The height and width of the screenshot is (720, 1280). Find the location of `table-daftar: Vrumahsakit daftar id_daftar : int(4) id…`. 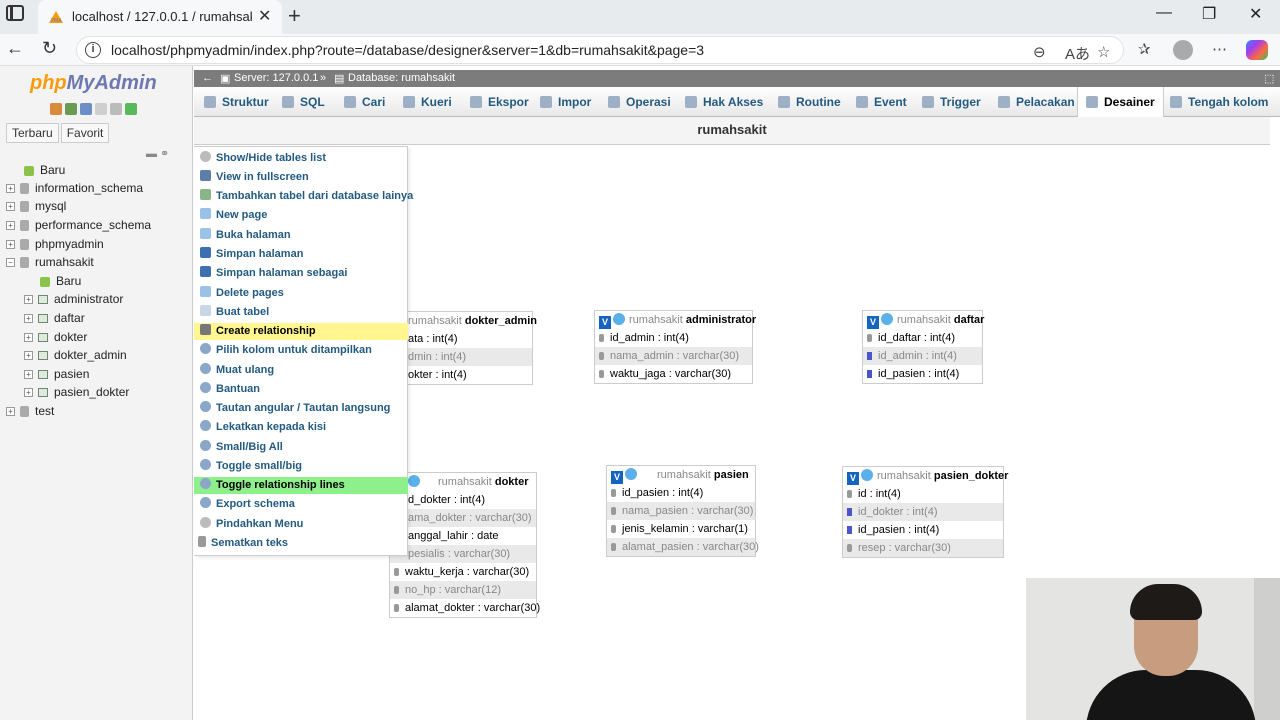

table-daftar: Vrumahsakit daftar id_daftar : int(4) id… is located at coordinates (923, 347).